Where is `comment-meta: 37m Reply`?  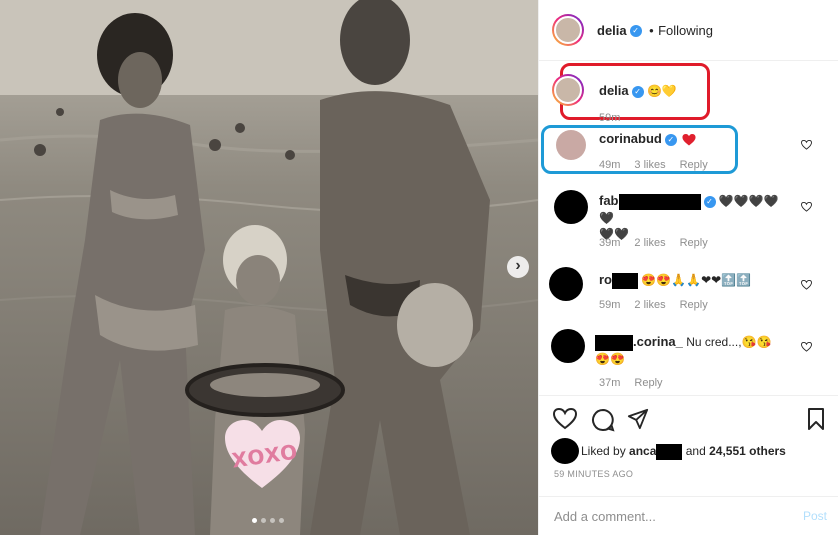
comment-meta: 37m Reply is located at coordinates (638, 383).